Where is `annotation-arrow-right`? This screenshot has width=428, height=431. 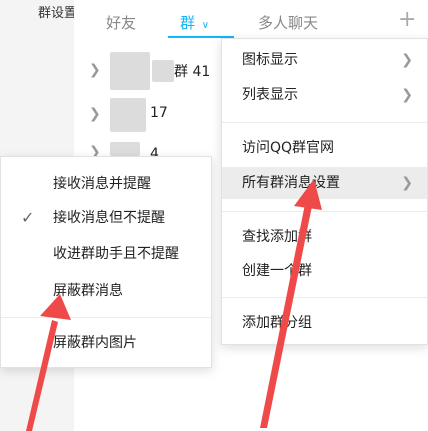
annotation-arrow-right is located at coordinates (291, 303).